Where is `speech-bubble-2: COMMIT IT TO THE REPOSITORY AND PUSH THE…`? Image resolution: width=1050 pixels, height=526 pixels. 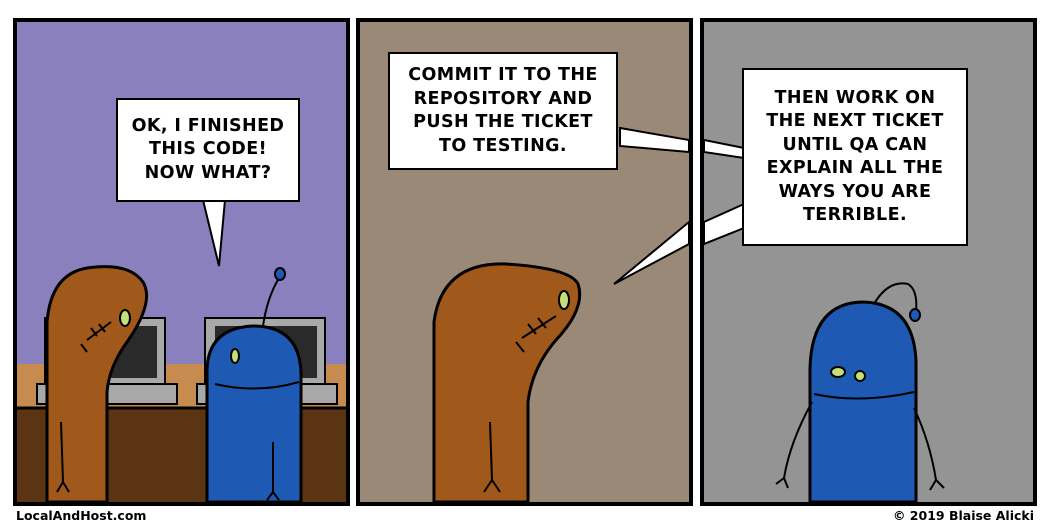
speech-bubble-2: COMMIT IT TO THE REPOSITORY AND PUSH THE… is located at coordinates (503, 111).